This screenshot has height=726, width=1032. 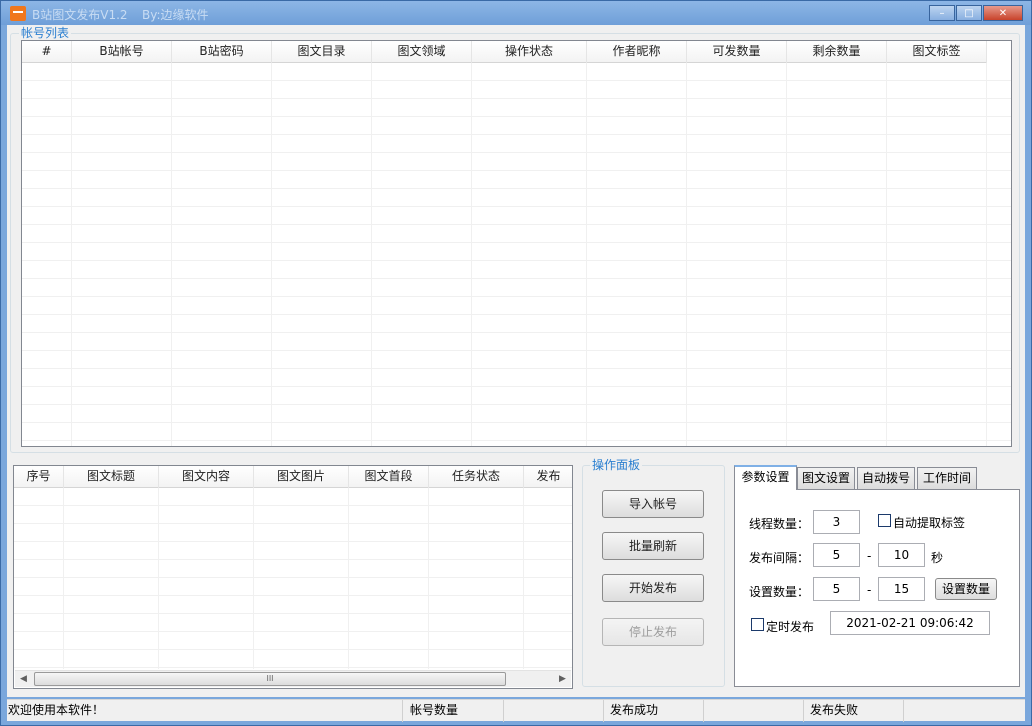 I want to click on account-table-header: # B站帐号 B站密码 图文目录 图文领域 操作状态 作者昵称 可发数量 剩余数量 图文标签, so click(x=504, y=52).